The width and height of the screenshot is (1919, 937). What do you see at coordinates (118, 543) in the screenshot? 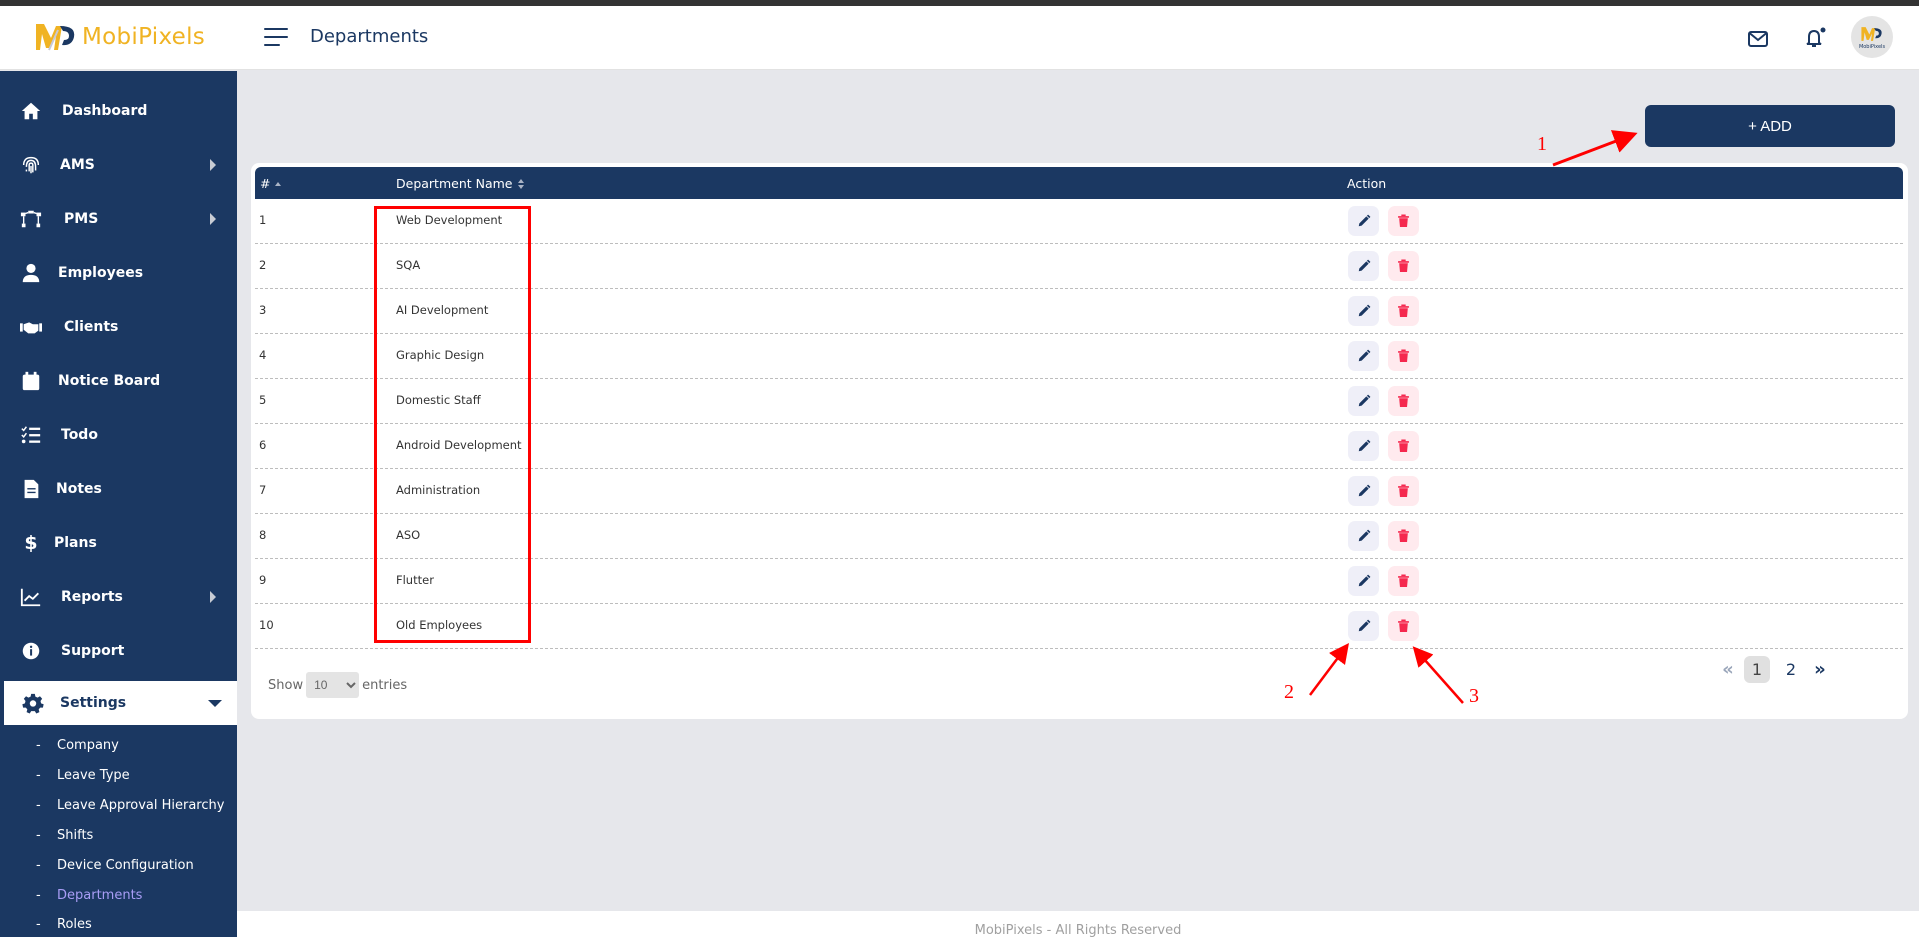
I see `sidebar-item-plans: $ Plans` at bounding box center [118, 543].